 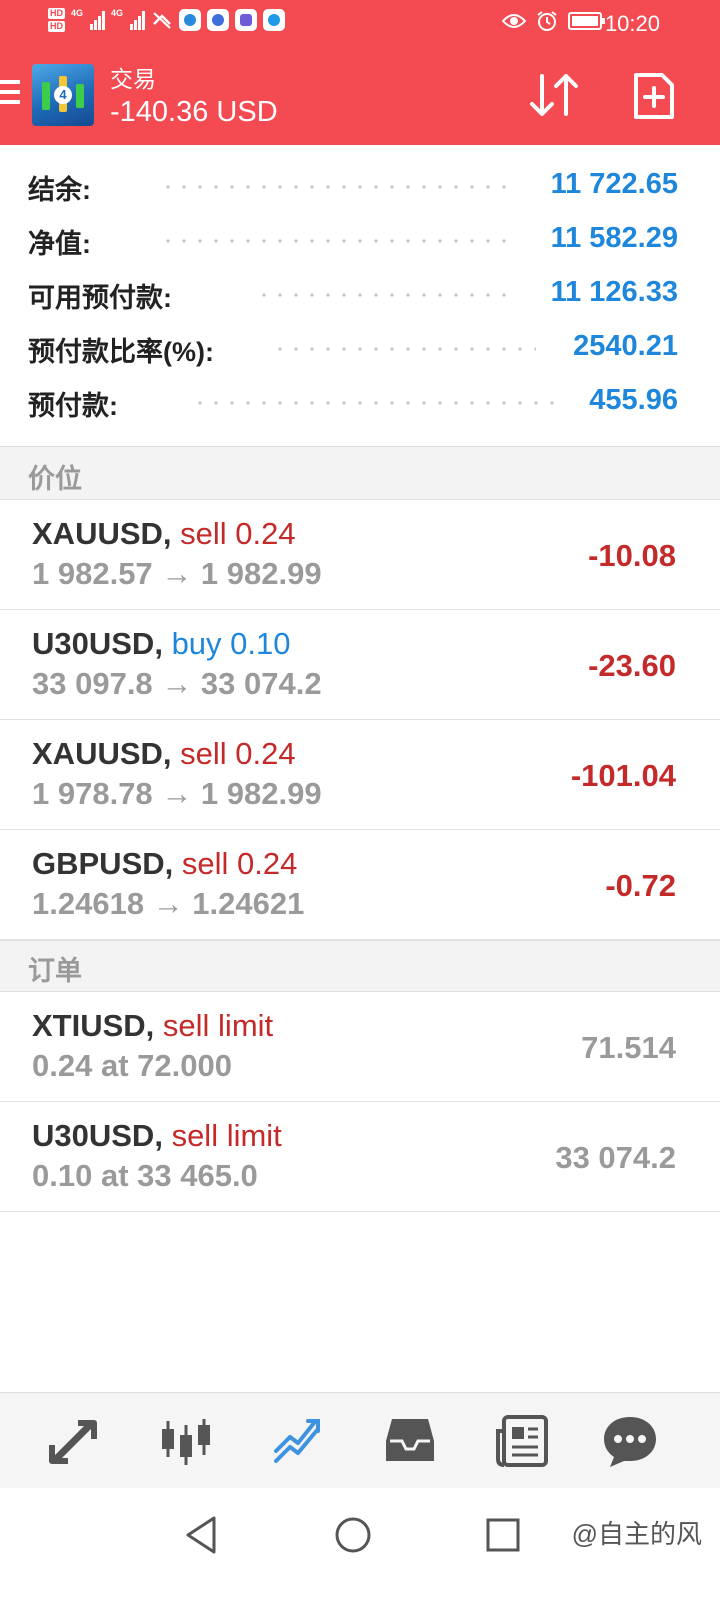 I want to click on new-document-icon, so click(x=654, y=96).